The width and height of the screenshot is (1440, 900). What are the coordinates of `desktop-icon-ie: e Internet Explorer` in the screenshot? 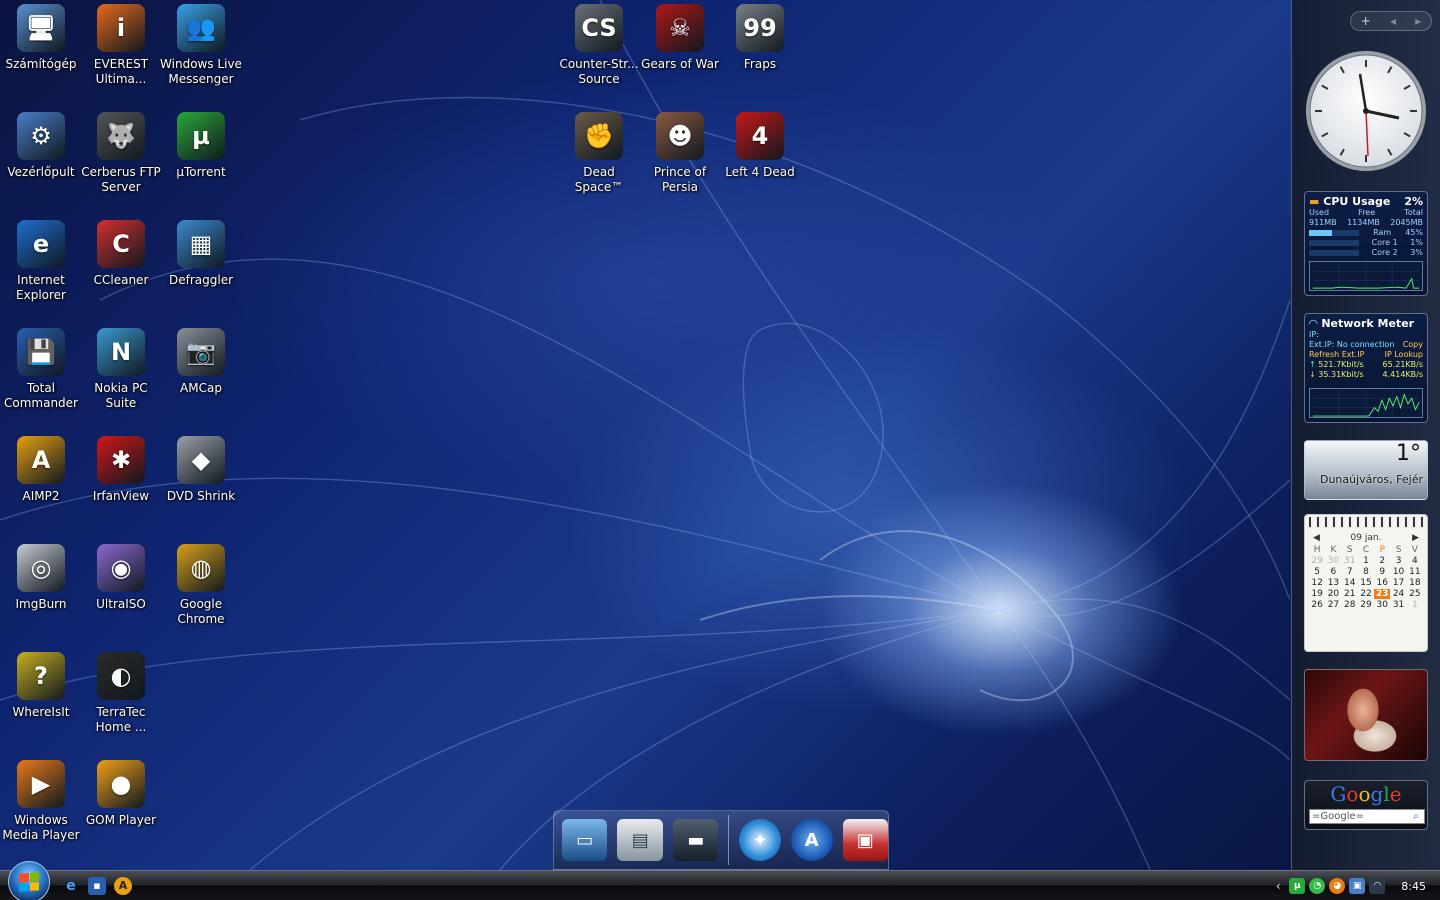 It's located at (41, 270).